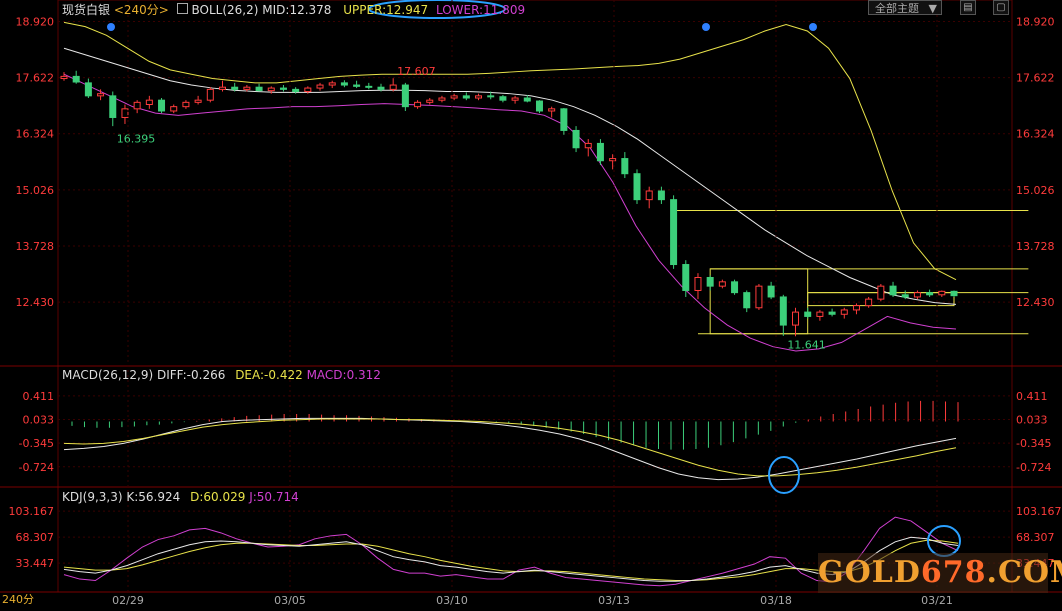 This screenshot has height=611, width=1062. What do you see at coordinates (510, 447) in the screenshot?
I see `macd-dea-line` at bounding box center [510, 447].